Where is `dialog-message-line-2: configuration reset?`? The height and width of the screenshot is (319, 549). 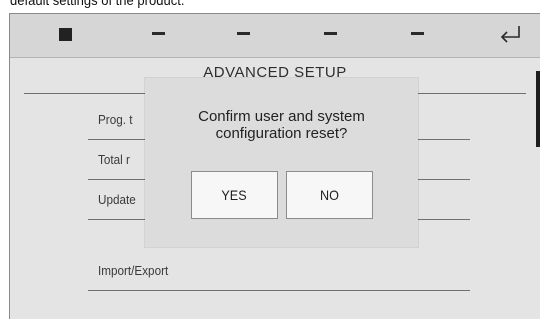
dialog-message-line-2: configuration reset? is located at coordinates (281, 133).